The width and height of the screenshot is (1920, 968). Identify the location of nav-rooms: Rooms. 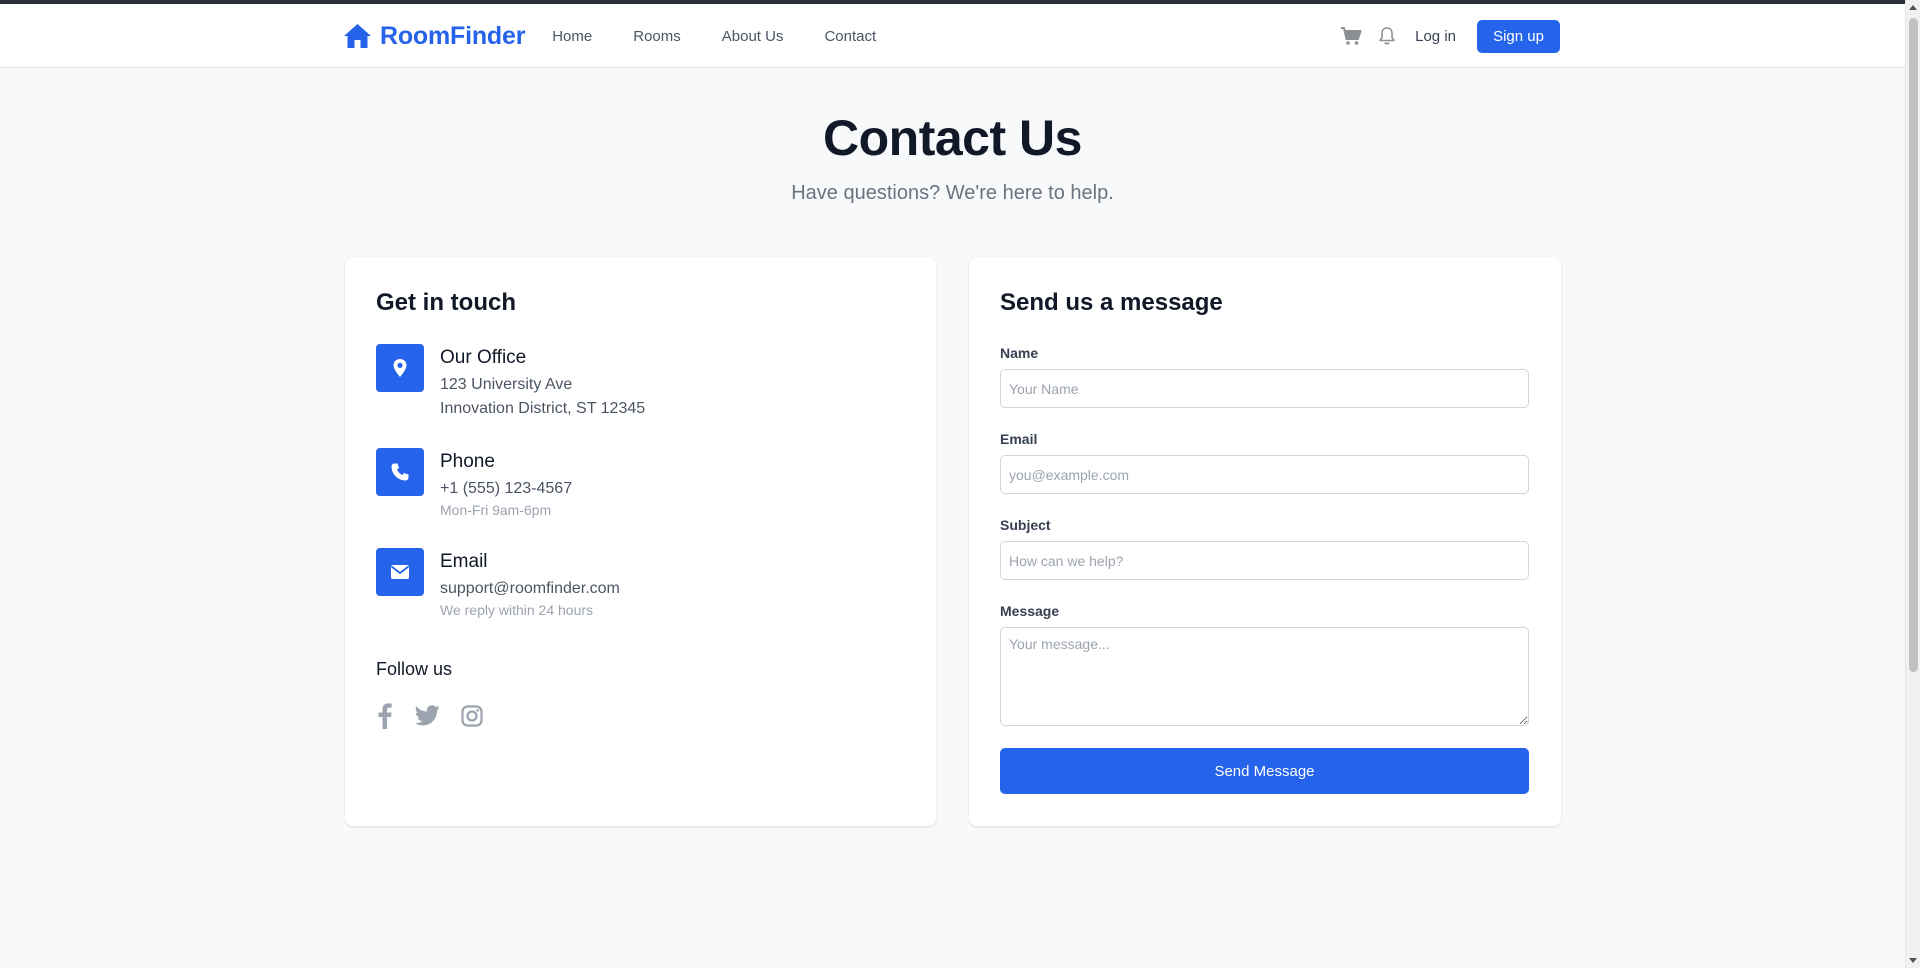
(657, 36).